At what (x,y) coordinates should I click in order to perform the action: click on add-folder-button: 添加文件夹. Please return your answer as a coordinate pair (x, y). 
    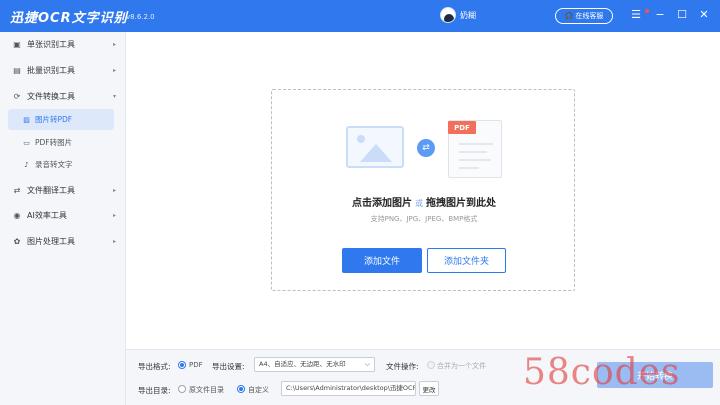
    Looking at the image, I should click on (466, 260).